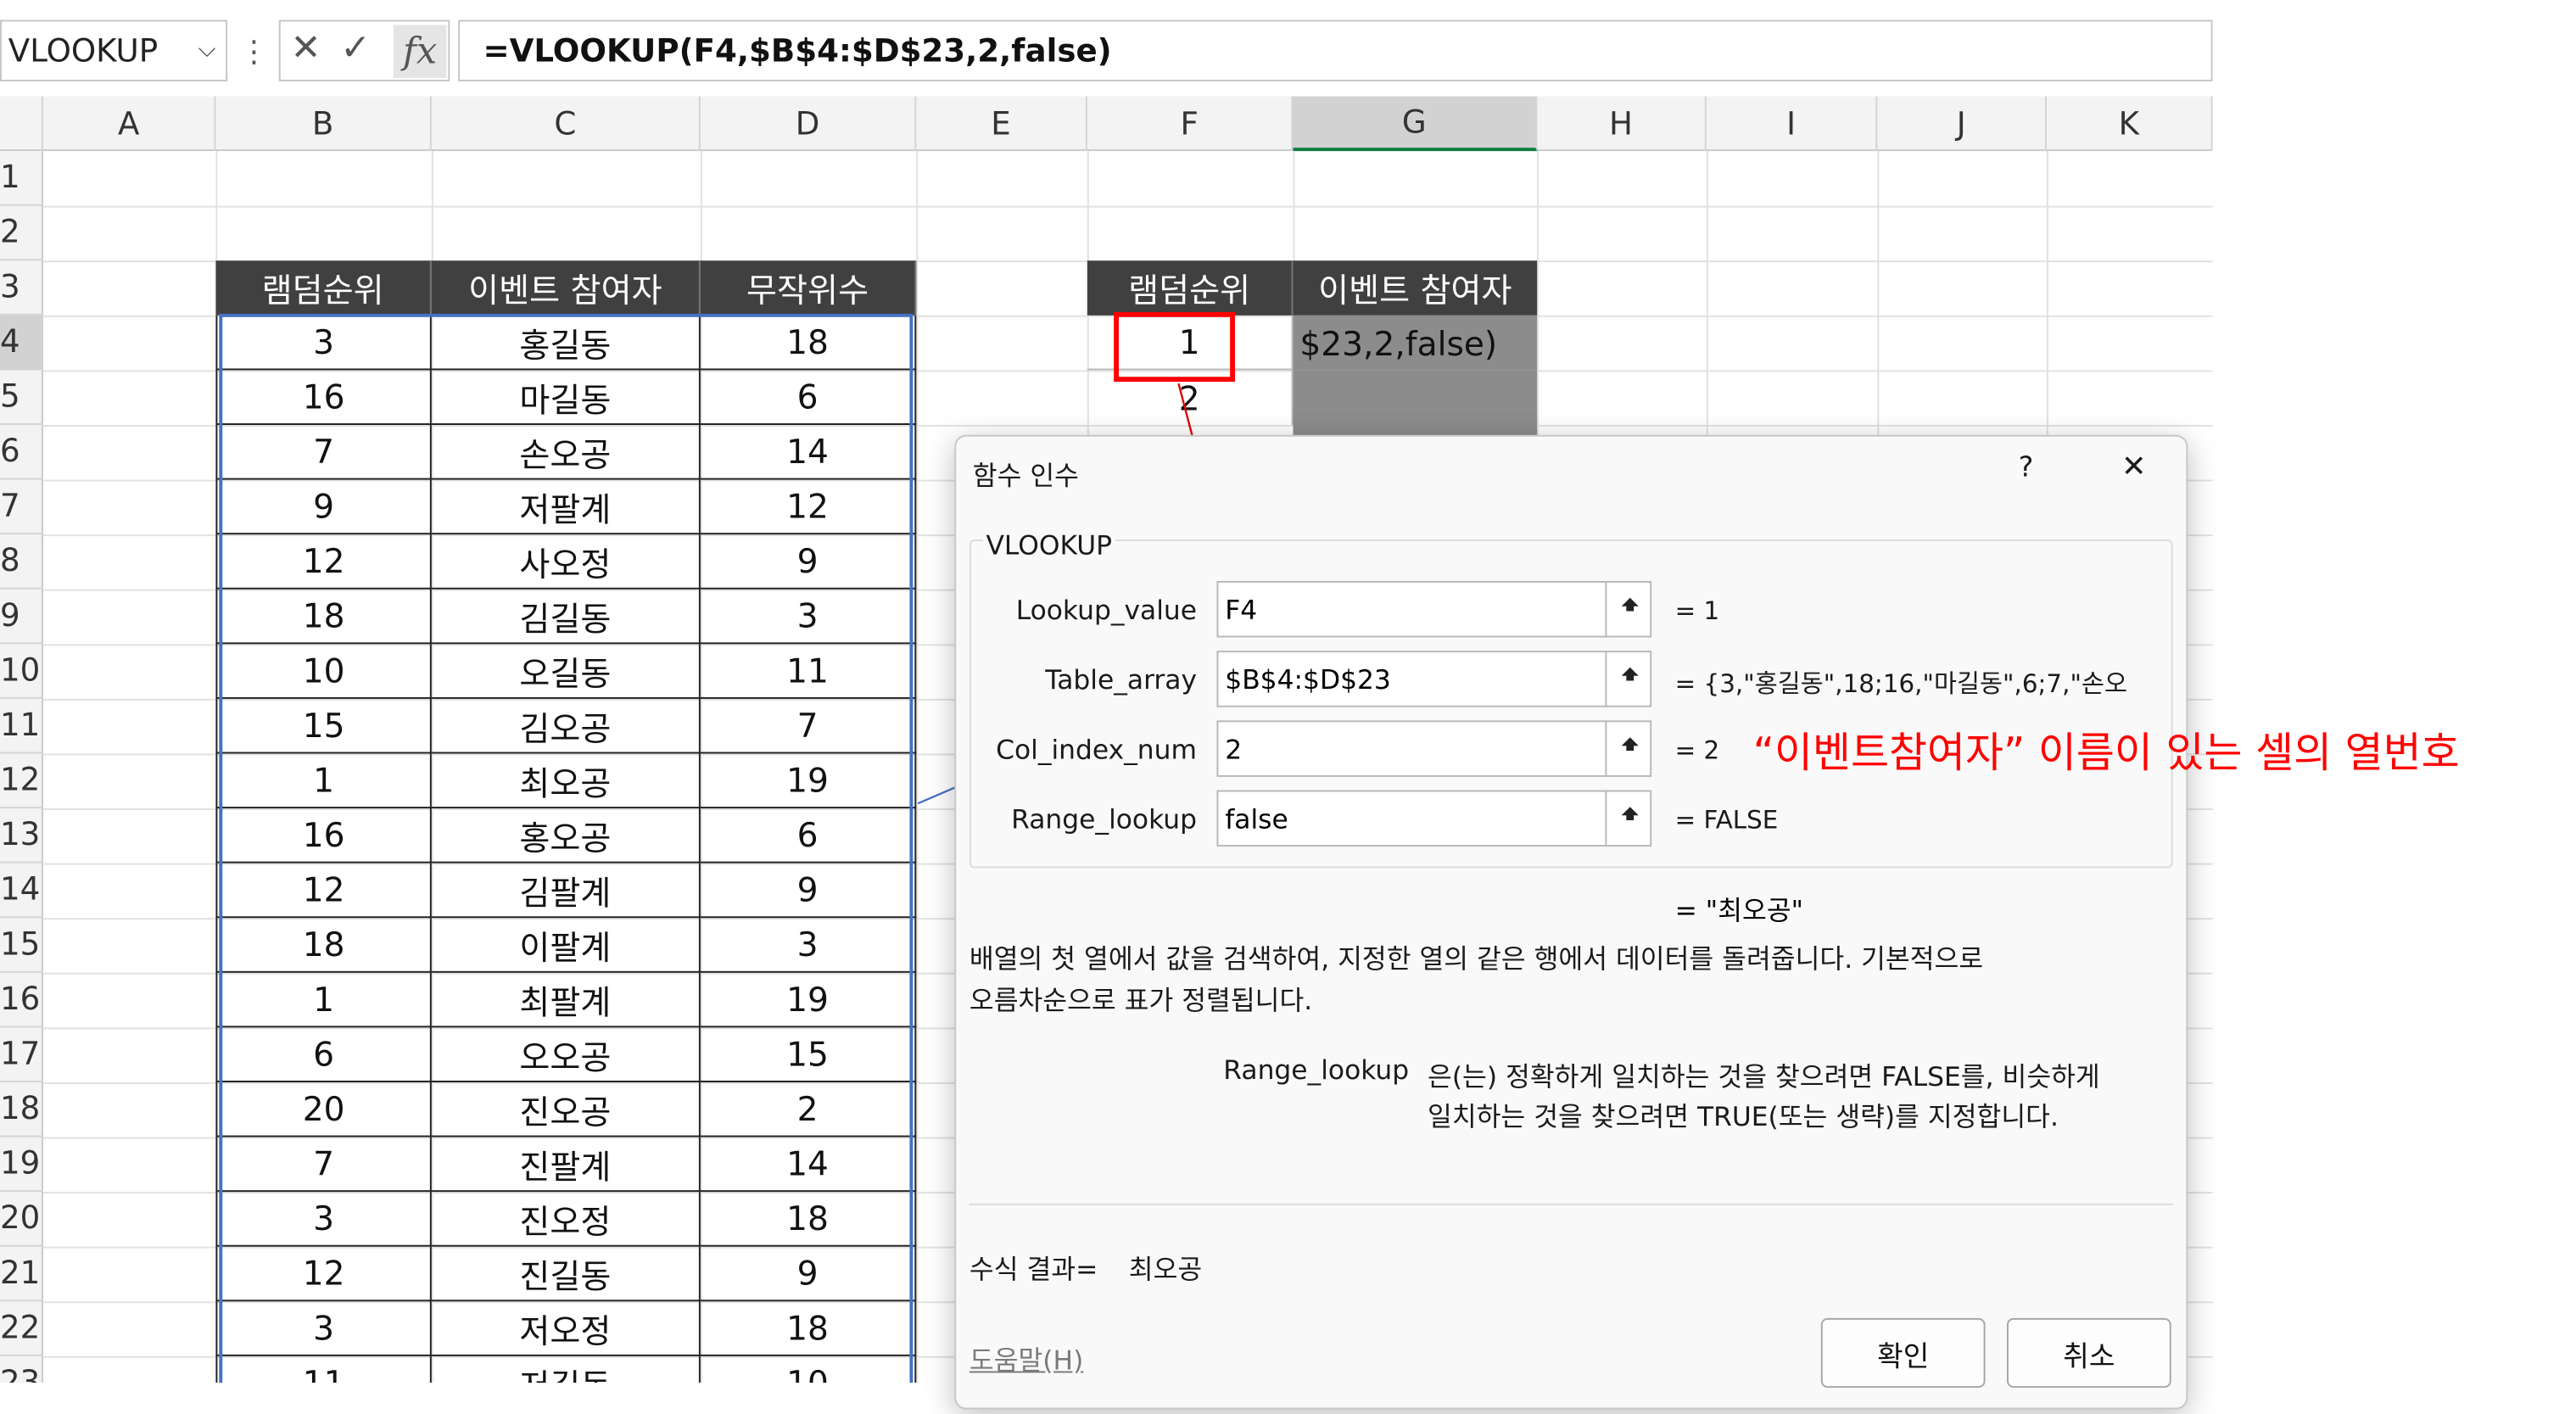 The width and height of the screenshot is (2576, 1414). Describe the element at coordinates (21, 1109) in the screenshot. I see `row-header: 18` at that location.